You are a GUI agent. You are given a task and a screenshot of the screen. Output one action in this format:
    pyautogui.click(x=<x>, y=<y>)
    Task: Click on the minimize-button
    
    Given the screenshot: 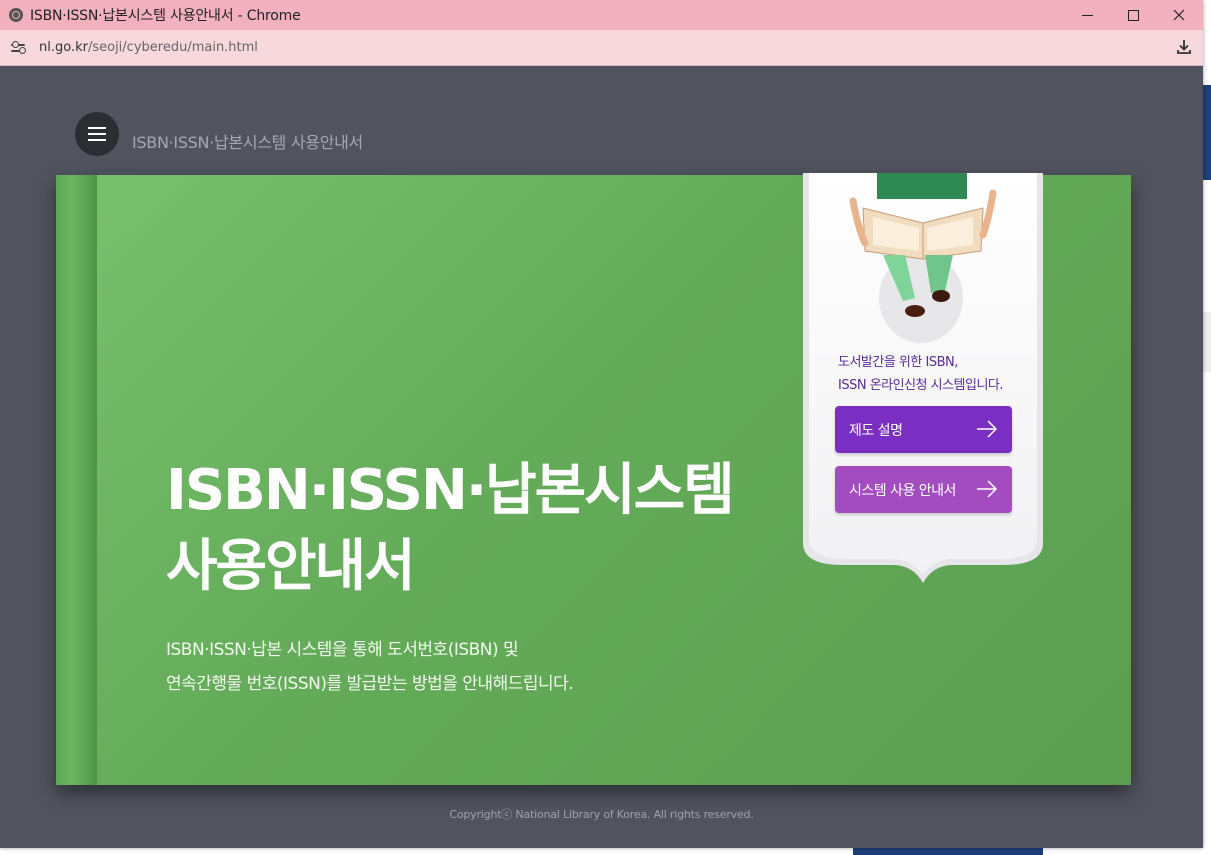 What is the action you would take?
    pyautogui.click(x=1087, y=15)
    